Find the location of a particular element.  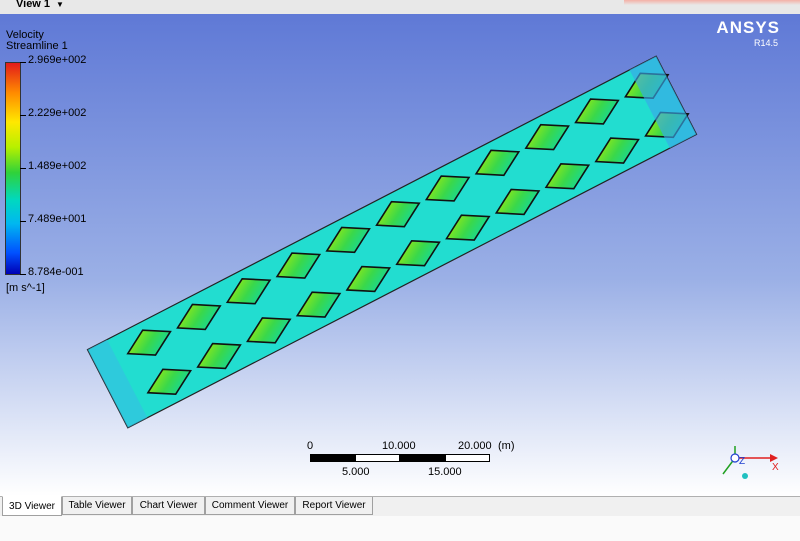

tab-chart-viewer: Chart Viewer is located at coordinates (168, 506).